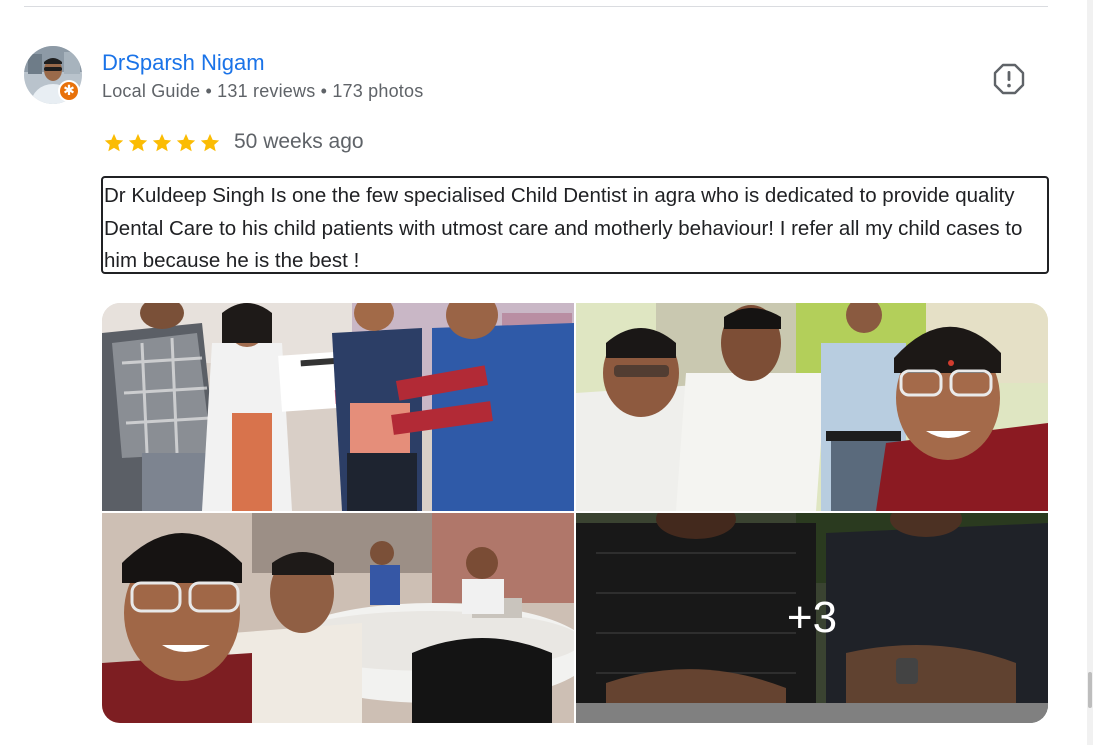 Image resolution: width=1093 pixels, height=745 pixels. Describe the element at coordinates (1090, 690) in the screenshot. I see `scrollbar-thumb` at that location.